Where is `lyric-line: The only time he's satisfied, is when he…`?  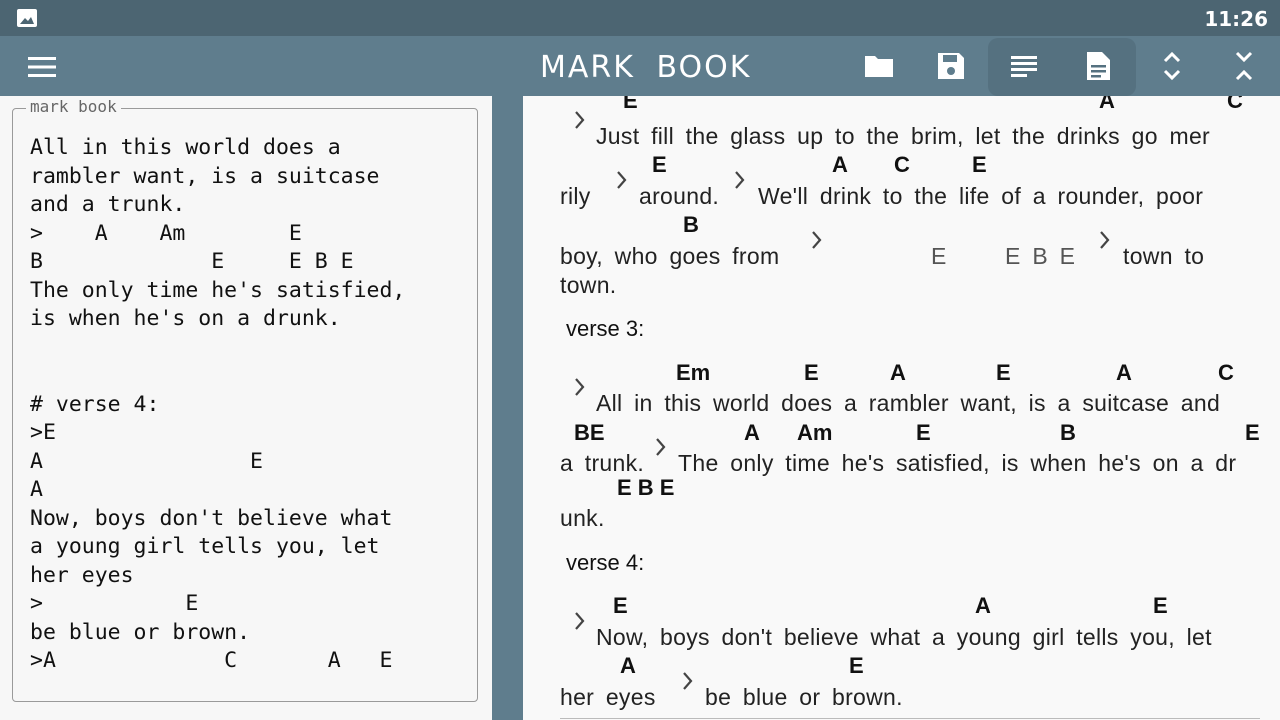 lyric-line: The only time he's satisfied, is when he… is located at coordinates (957, 463).